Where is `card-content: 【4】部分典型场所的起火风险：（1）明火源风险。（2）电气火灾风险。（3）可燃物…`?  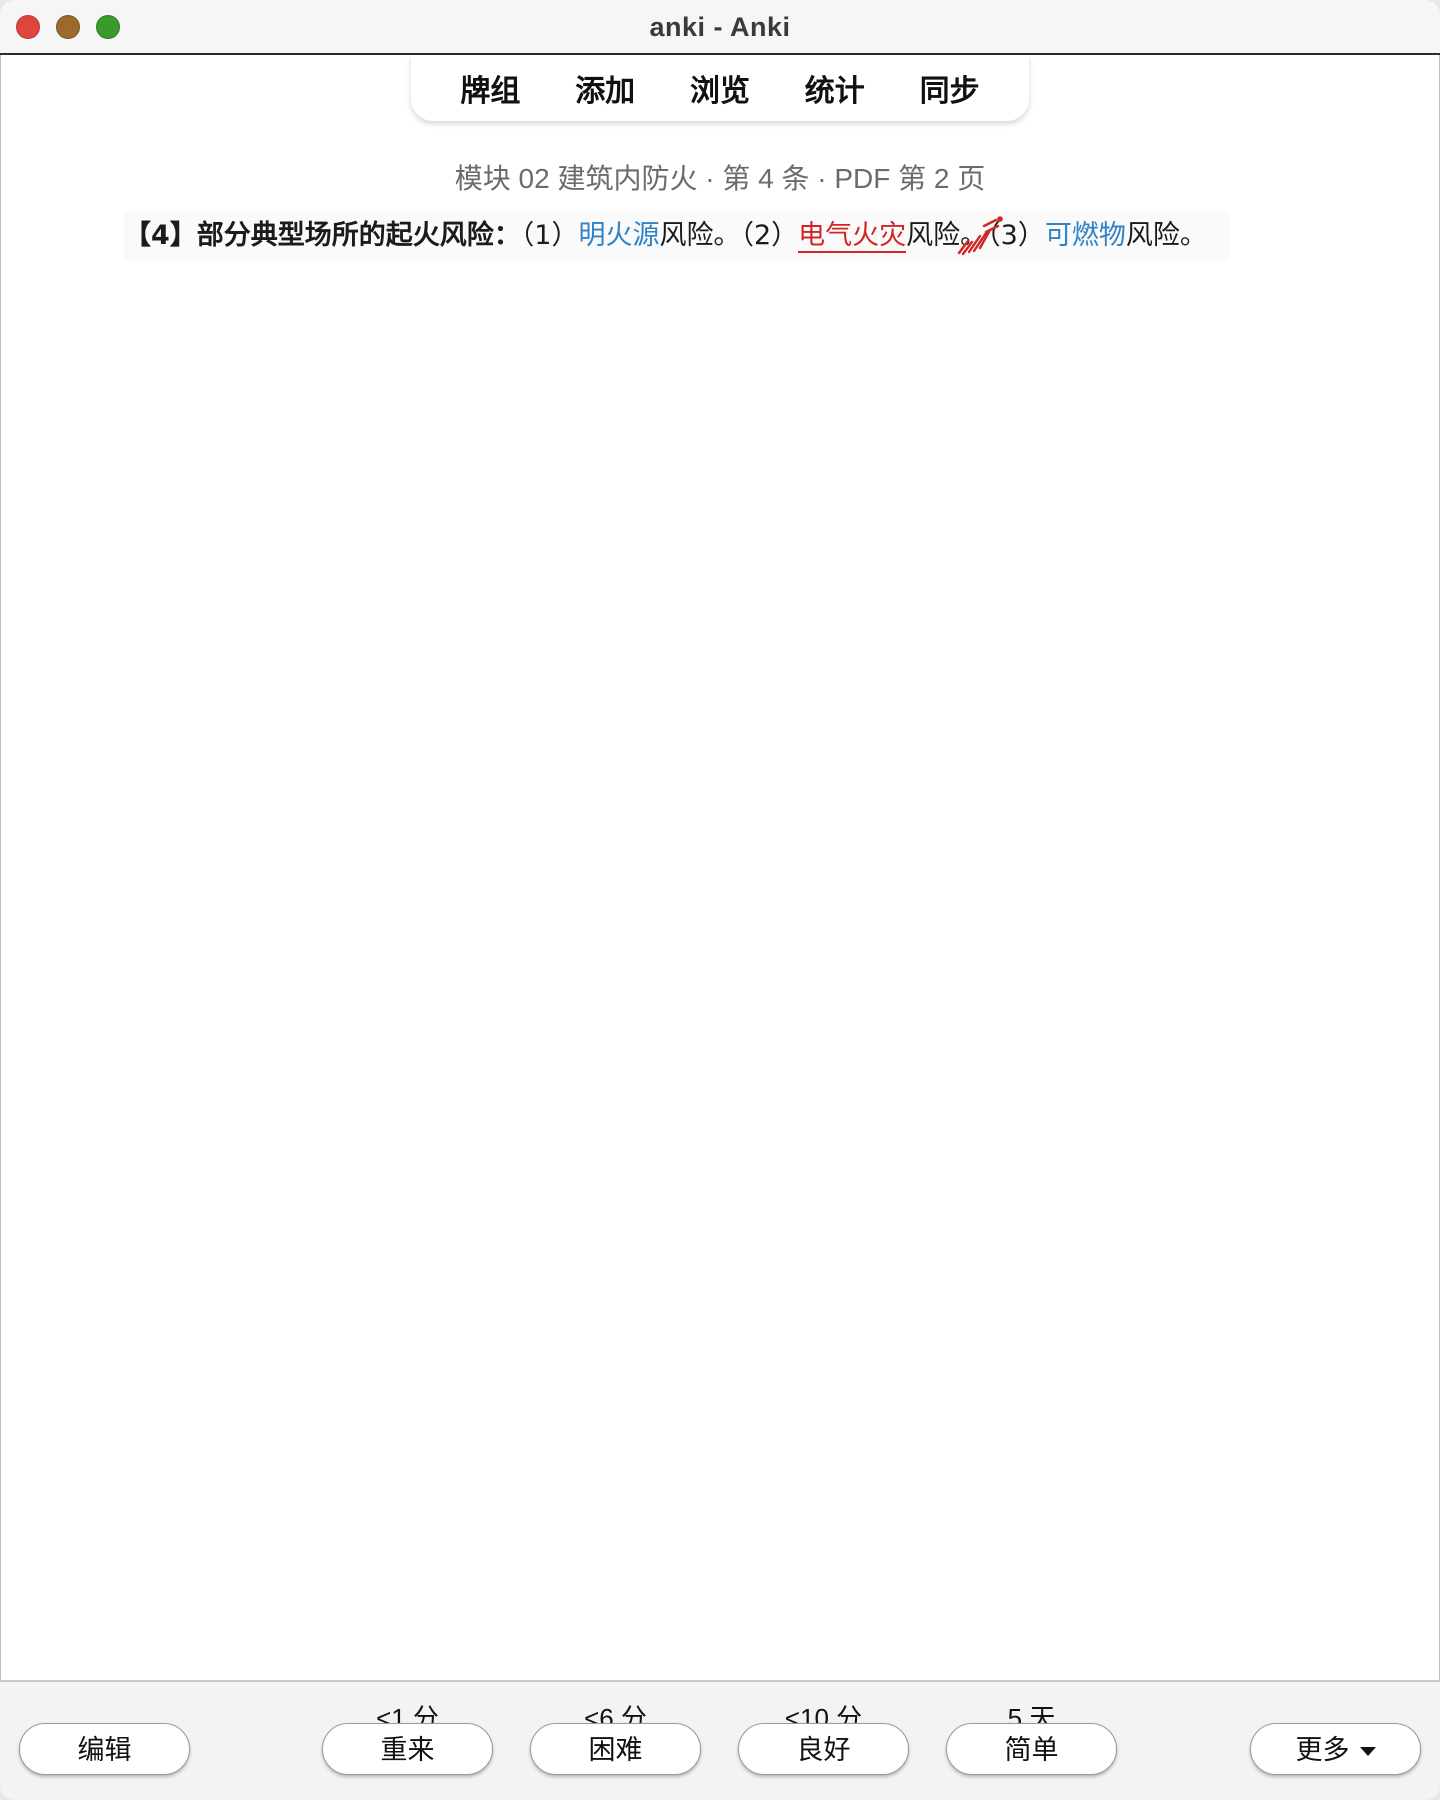
card-content: 【4】部分典型场所的起火风险：（1）明火源风险。（2）电气火灾风险。（3）可燃物… is located at coordinates (677, 236).